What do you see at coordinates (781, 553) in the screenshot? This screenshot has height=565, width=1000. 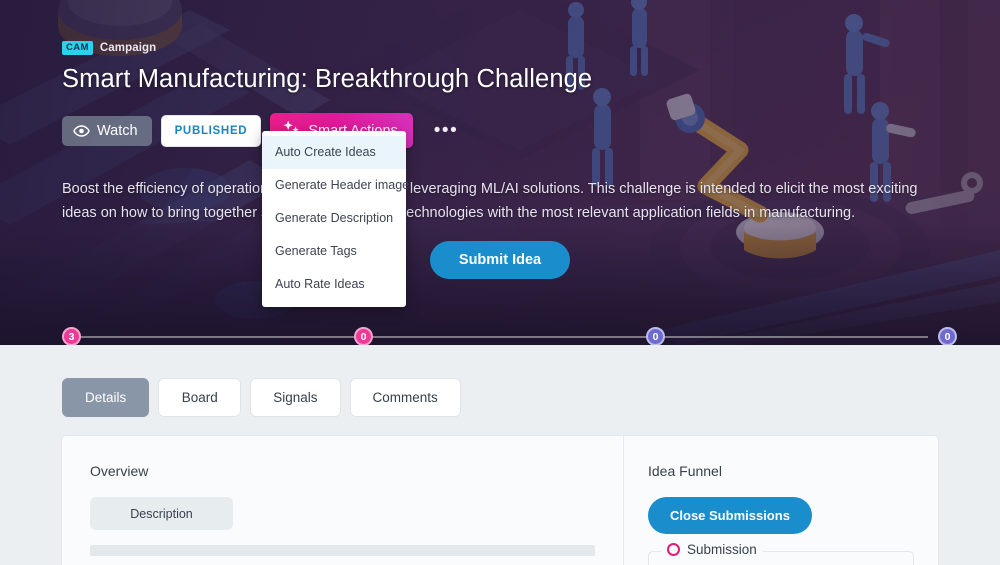 I see `funnel-stage-box: Submission` at bounding box center [781, 553].